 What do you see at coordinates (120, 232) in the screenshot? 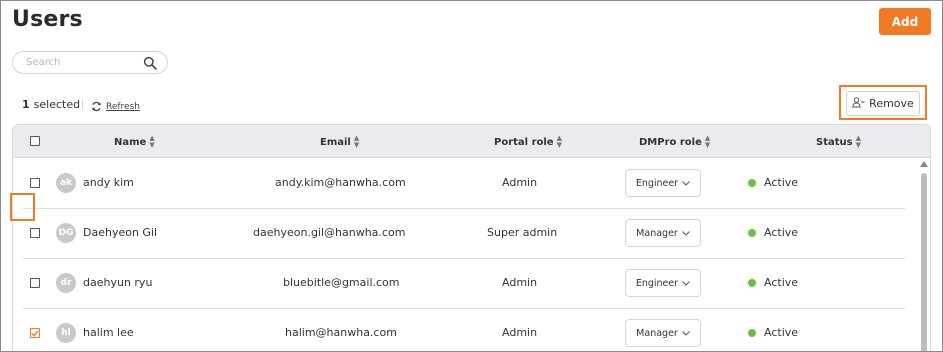
I see `user-name: Daehyeon Gil` at bounding box center [120, 232].